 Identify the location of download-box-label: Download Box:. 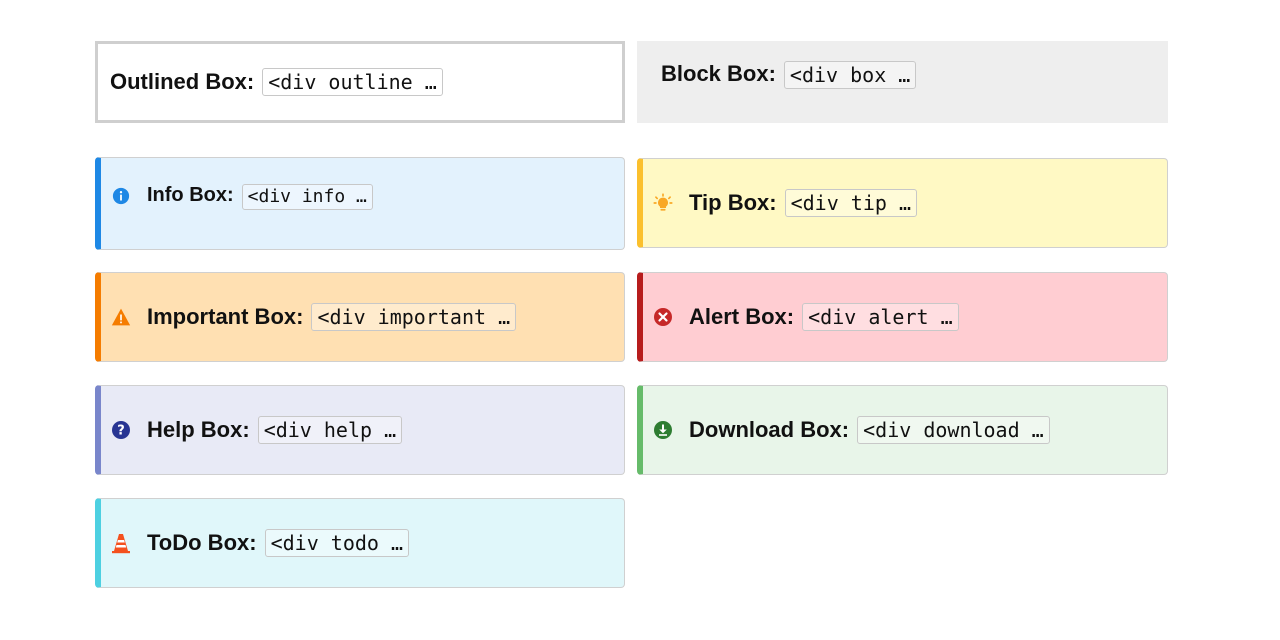
(769, 429).